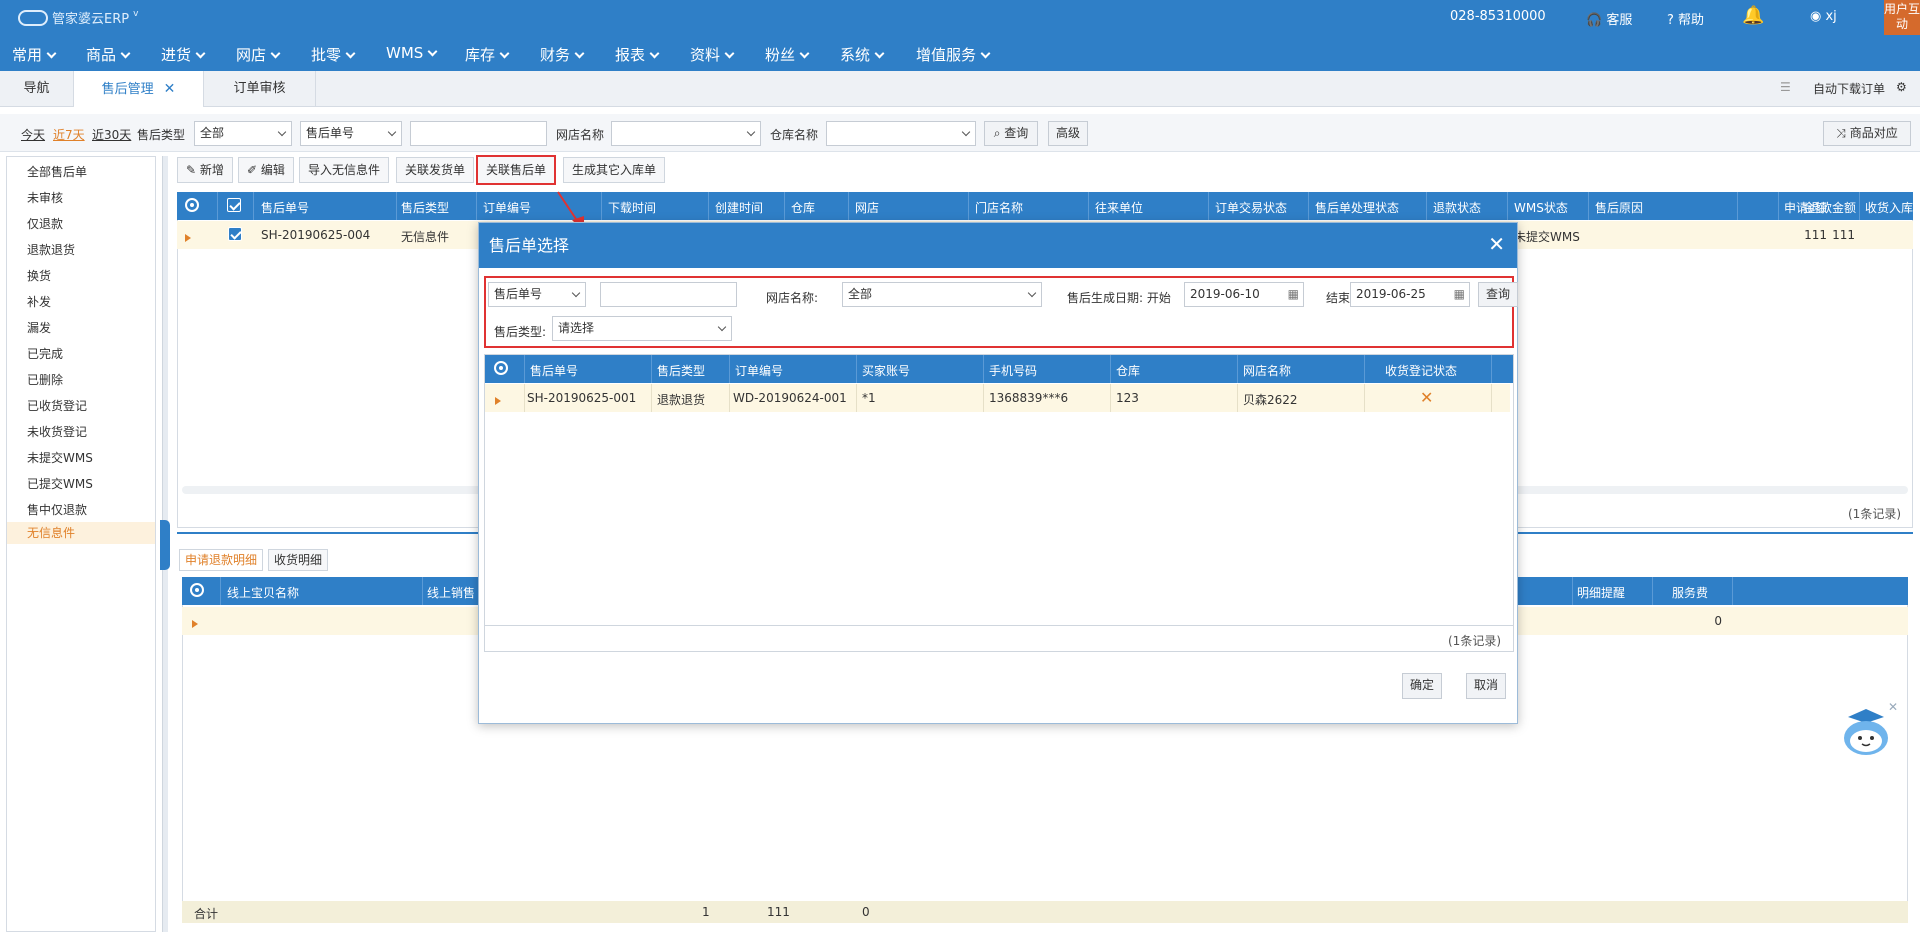 This screenshot has height=936, width=1920. Describe the element at coordinates (205, 170) in the screenshot. I see `add-button: ✎ 新增` at that location.